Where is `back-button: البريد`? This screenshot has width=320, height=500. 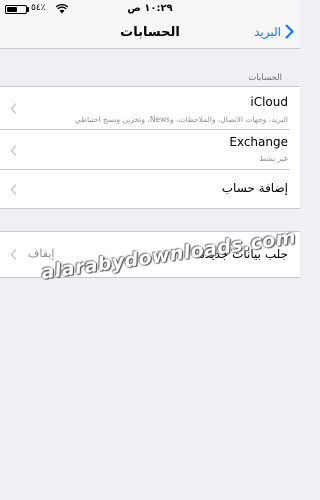
back-button: البريد is located at coordinates (274, 31).